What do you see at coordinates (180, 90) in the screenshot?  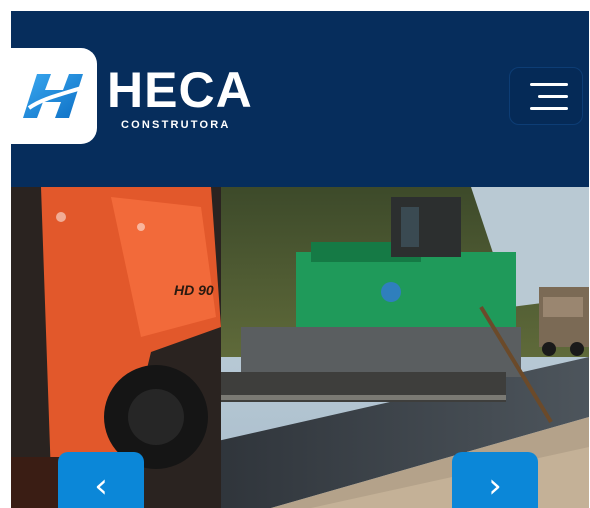 I see `brand-name: HECA` at bounding box center [180, 90].